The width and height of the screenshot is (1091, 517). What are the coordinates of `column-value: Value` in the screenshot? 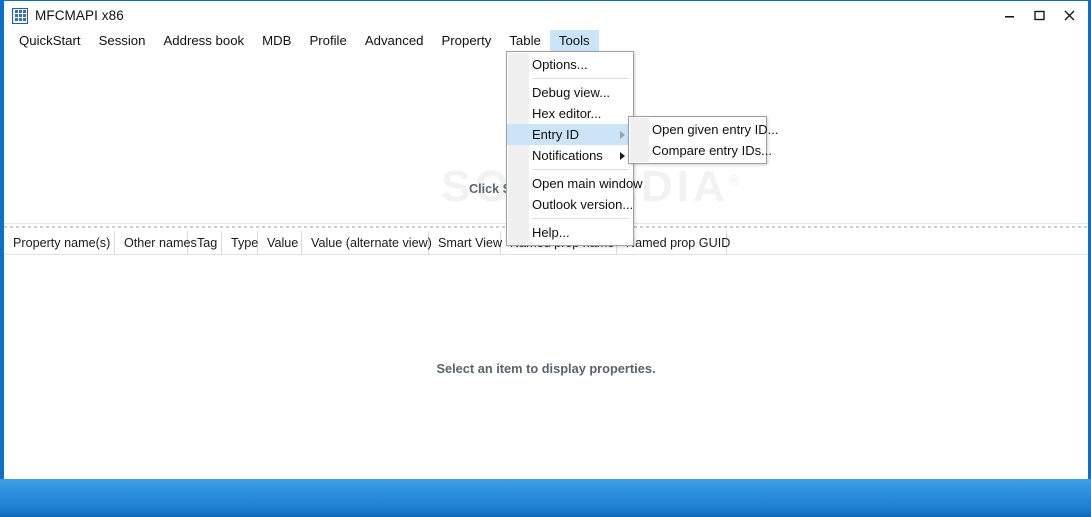 It's located at (280, 242).